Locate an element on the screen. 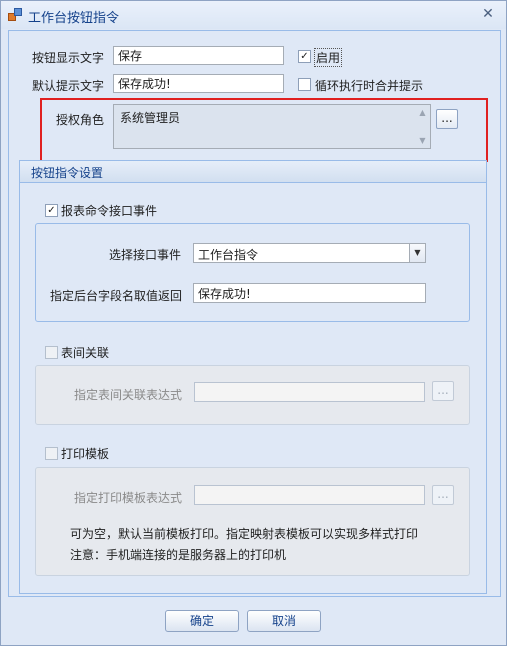  group-header: 按钮指令设置 is located at coordinates (253, 172).